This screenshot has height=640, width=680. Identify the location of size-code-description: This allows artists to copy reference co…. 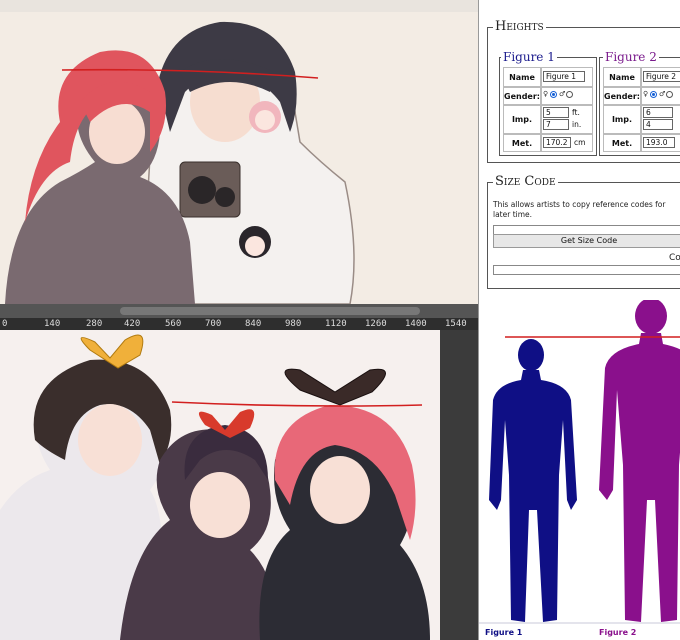
(579, 209).